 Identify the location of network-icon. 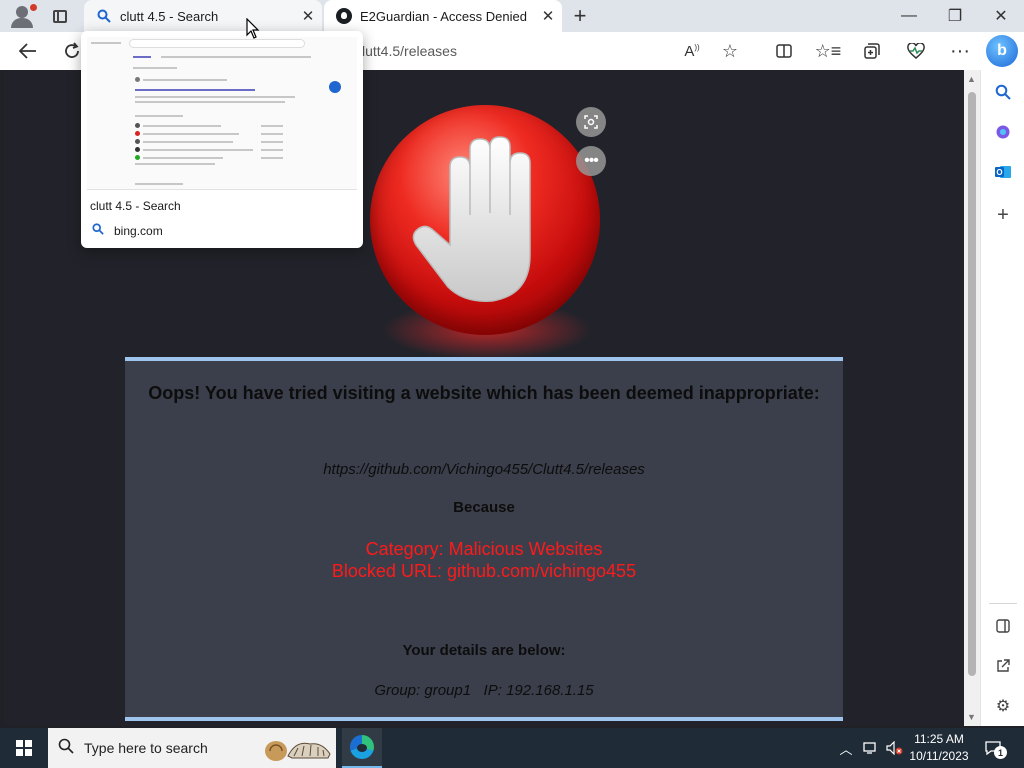
(869, 748).